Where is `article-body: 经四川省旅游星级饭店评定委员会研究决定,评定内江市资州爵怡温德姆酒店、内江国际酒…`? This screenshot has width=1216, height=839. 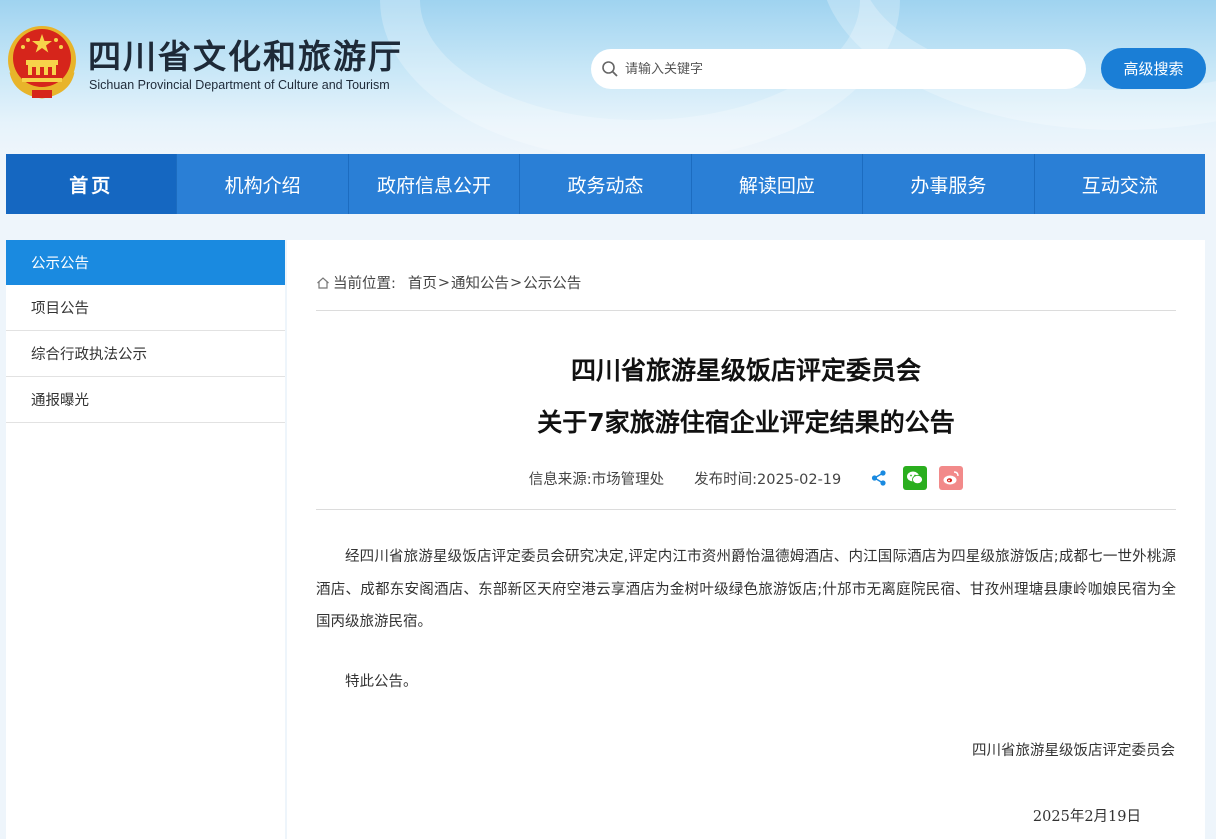 article-body: 经四川省旅游星级饭店评定委员会研究决定,评定内江市资州爵怡温德姆酒店、内江国际酒… is located at coordinates (746, 589).